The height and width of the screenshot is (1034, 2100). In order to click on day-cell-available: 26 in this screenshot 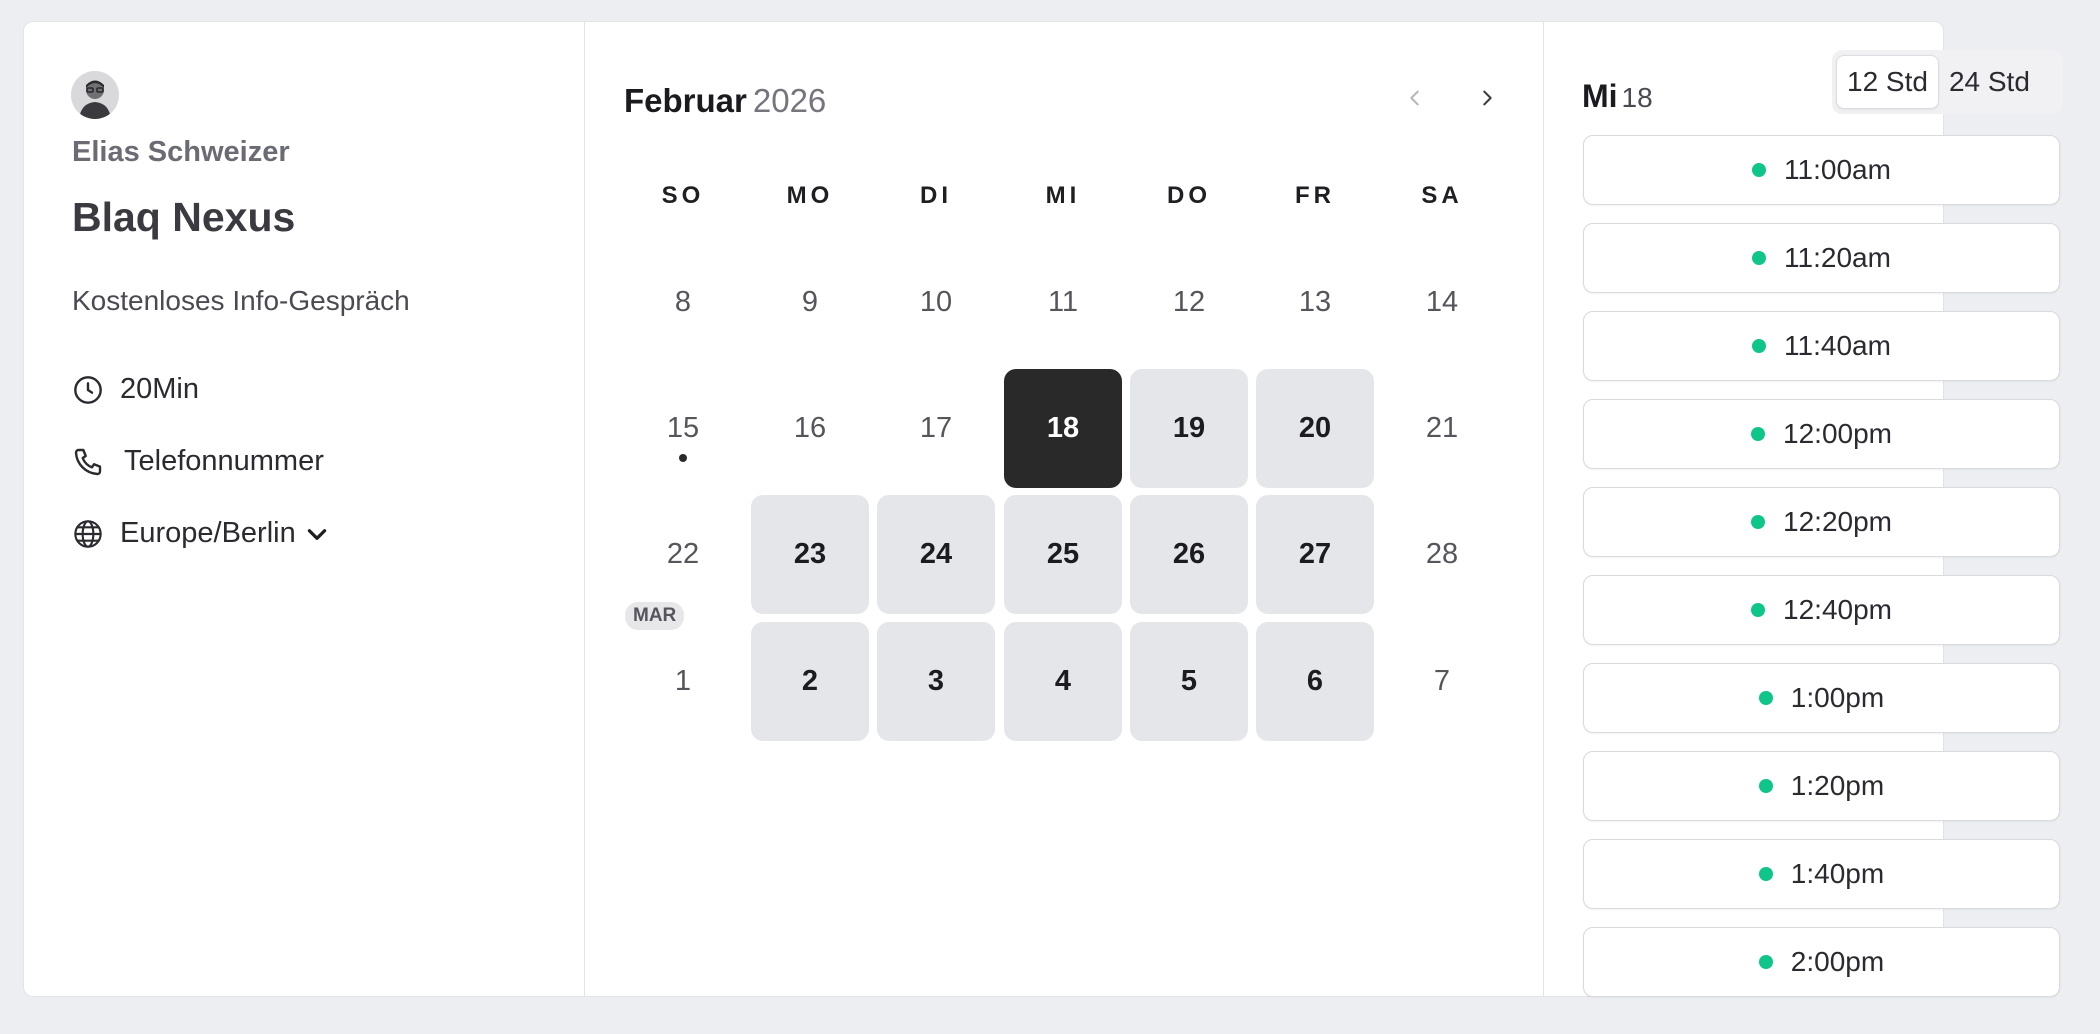, I will do `click(1189, 554)`.